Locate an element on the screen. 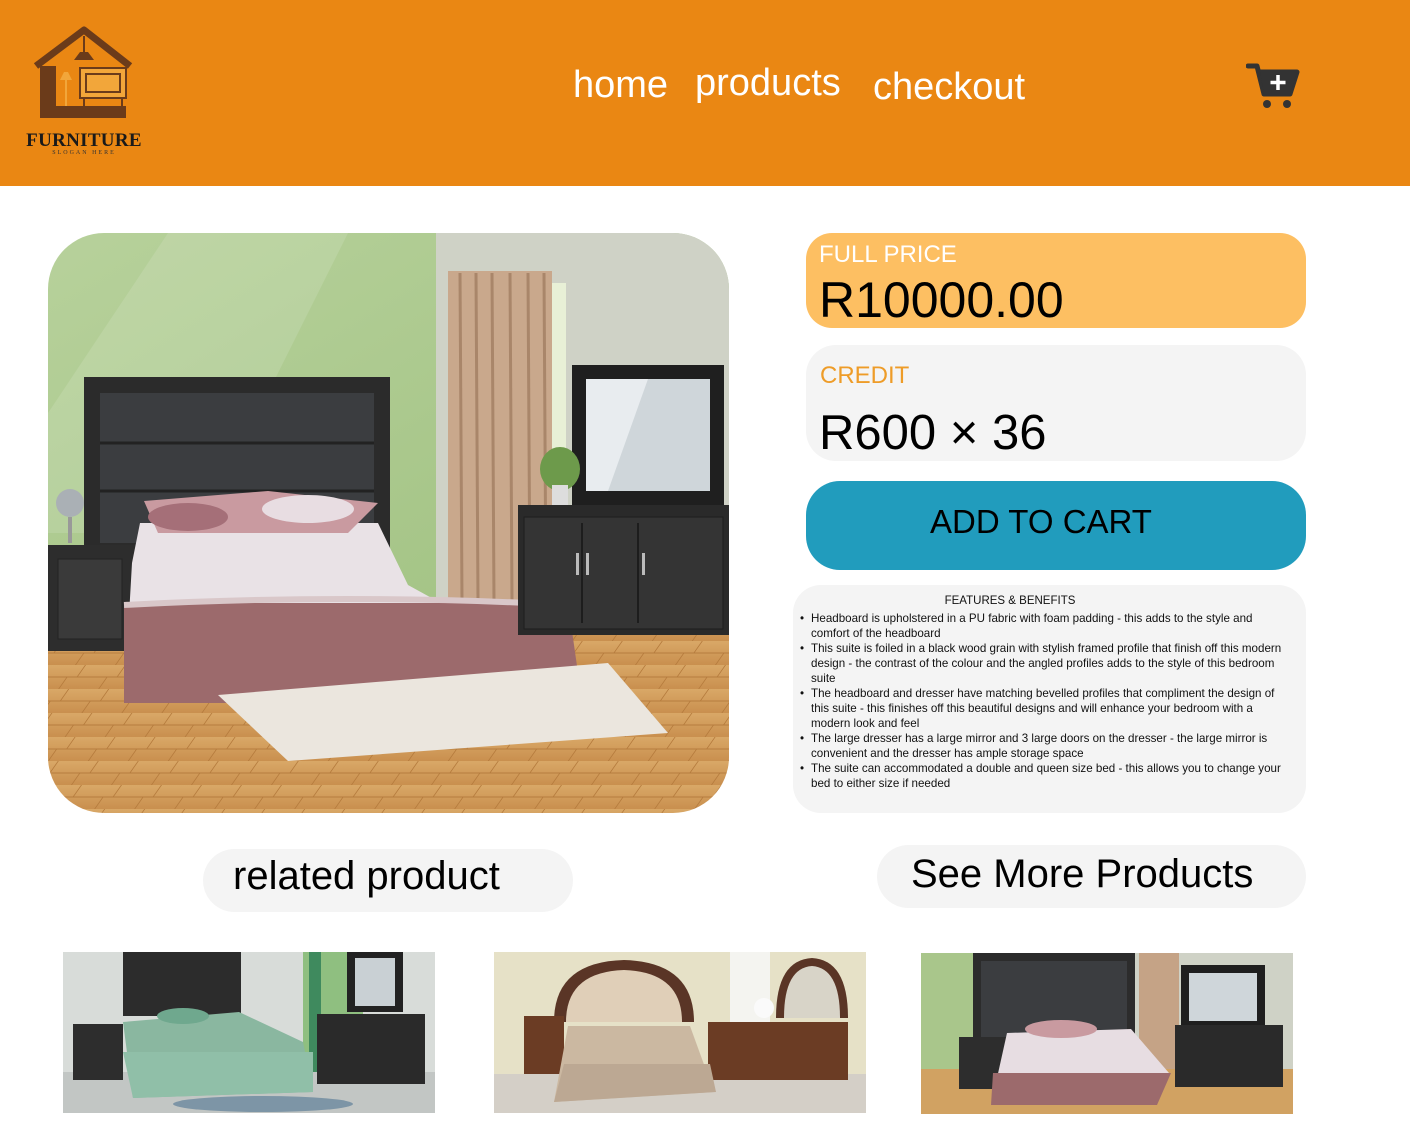  credit-value: R600 × 36 is located at coordinates (933, 433).